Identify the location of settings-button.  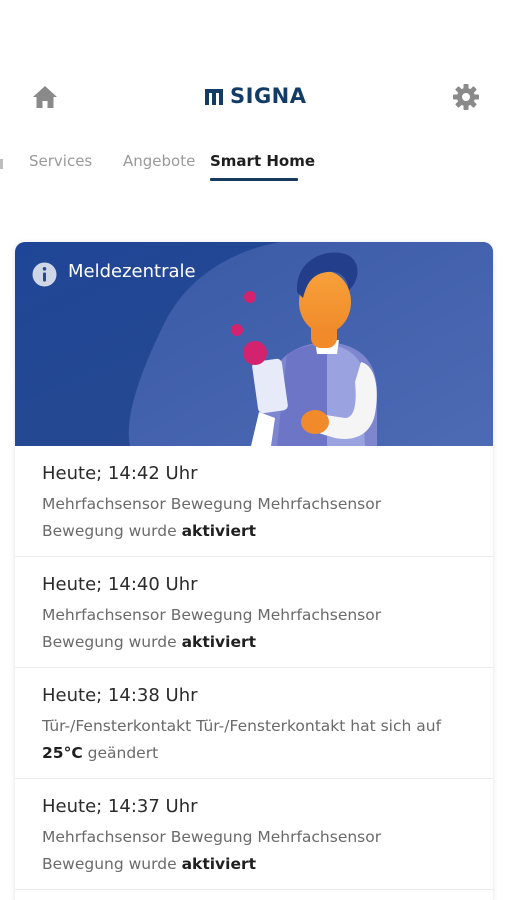
(466, 97).